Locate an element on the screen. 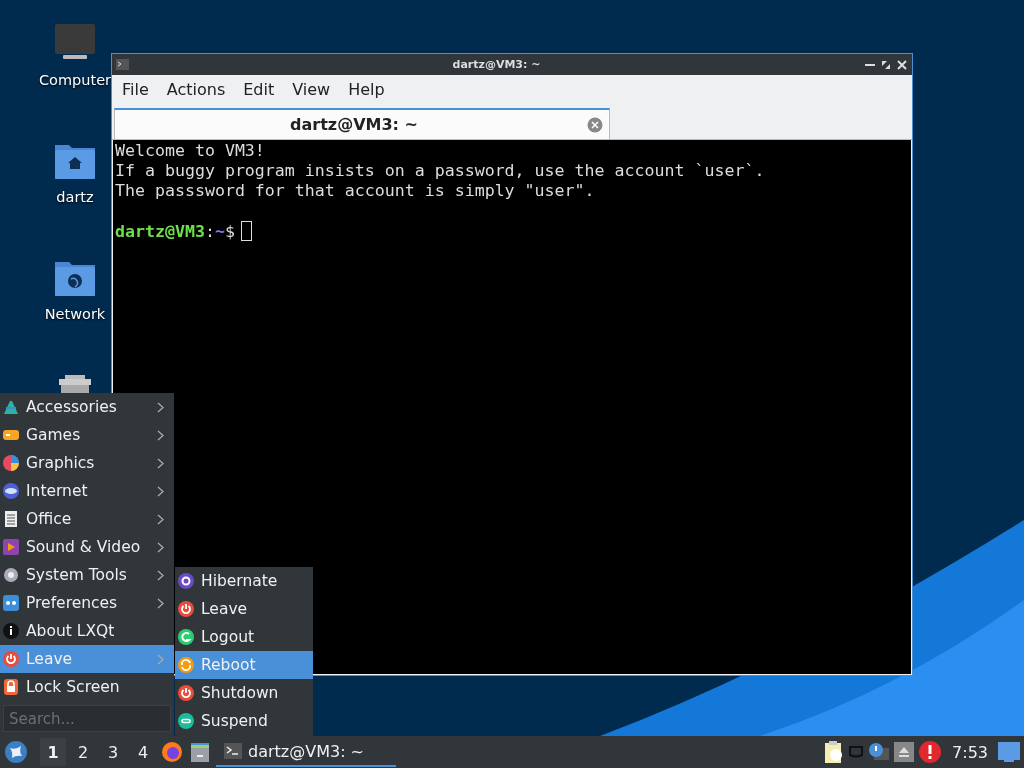 The height and width of the screenshot is (768, 1024). terminal-line: The passsword for that account is simply "user". is located at coordinates (355, 190).